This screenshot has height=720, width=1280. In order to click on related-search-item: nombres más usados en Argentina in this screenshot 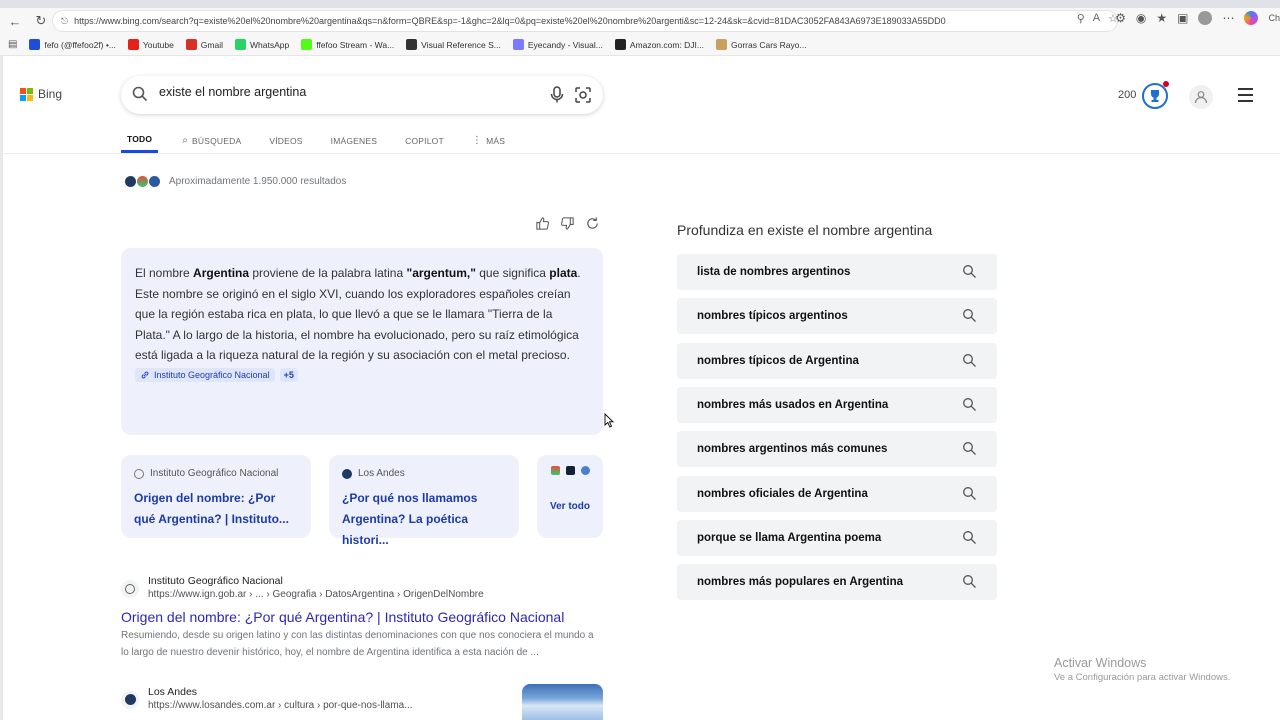, I will do `click(837, 404)`.